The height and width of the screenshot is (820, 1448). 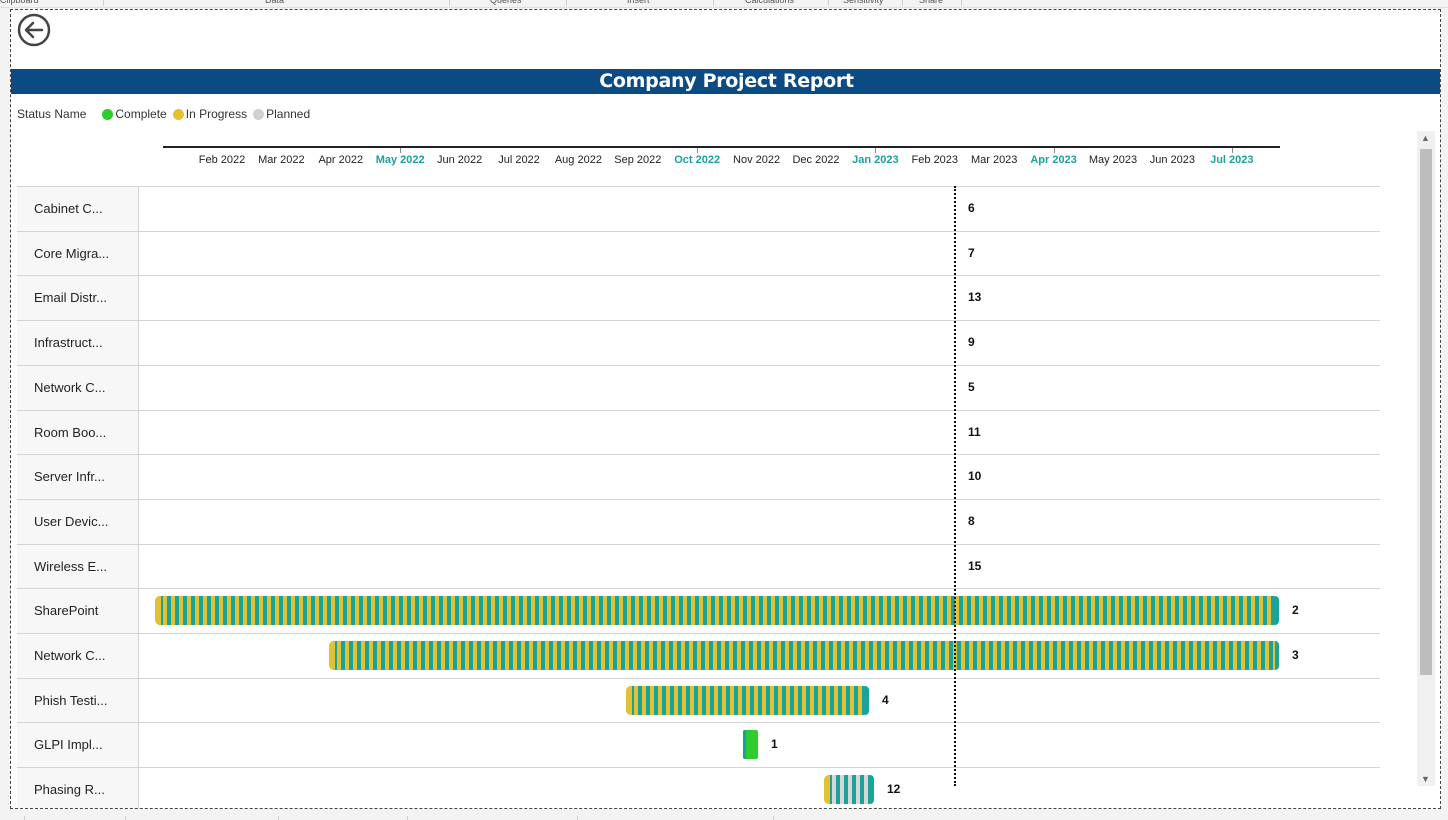 What do you see at coordinates (698, 787) in the screenshot?
I see `gantt-row: Phasing R... 12` at bounding box center [698, 787].